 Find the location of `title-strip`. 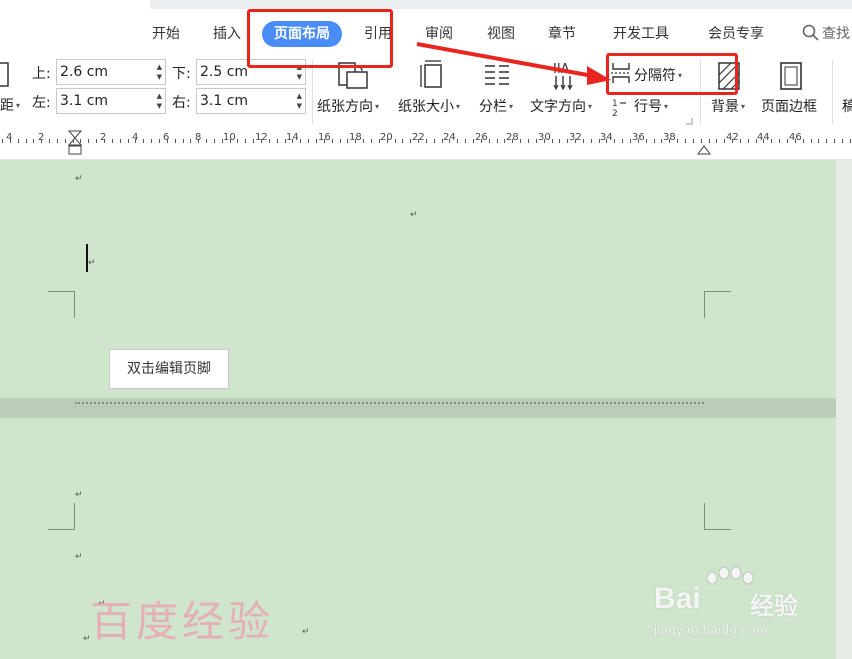

title-strip is located at coordinates (426, 6).